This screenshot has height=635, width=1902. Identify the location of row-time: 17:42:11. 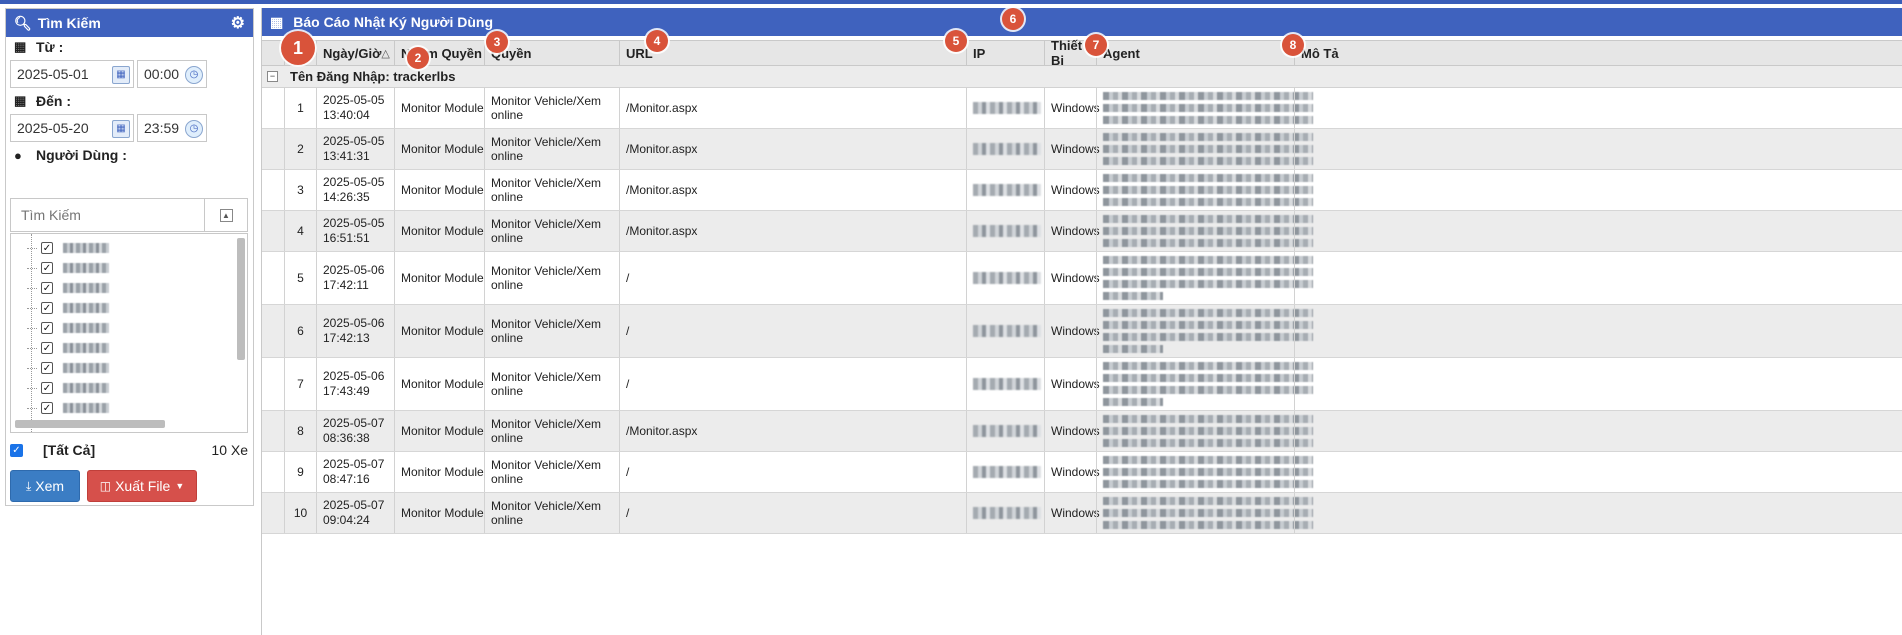
(346, 285).